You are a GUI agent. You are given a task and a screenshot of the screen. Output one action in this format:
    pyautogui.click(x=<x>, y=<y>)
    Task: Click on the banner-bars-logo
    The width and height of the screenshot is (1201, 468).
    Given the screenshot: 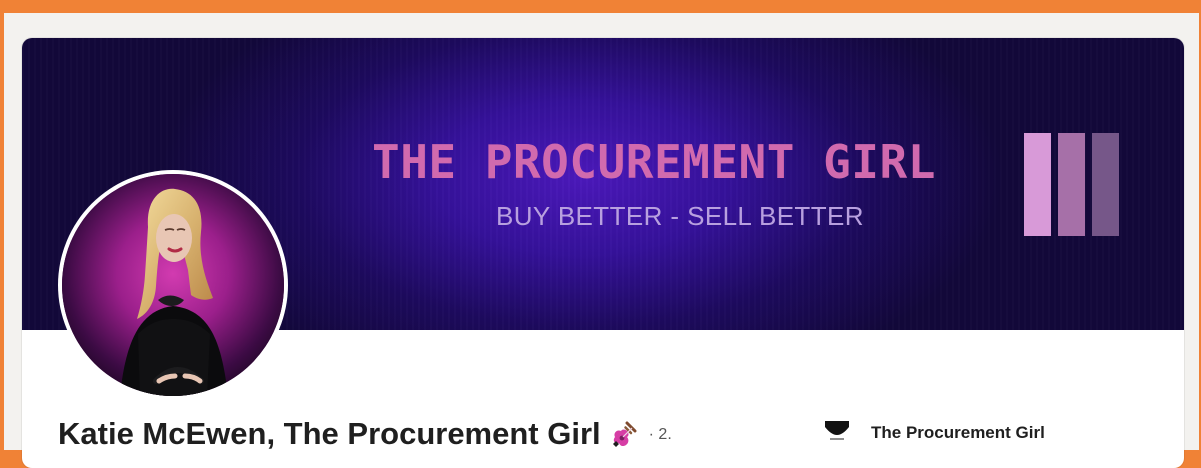 What is the action you would take?
    pyautogui.click(x=1071, y=184)
    